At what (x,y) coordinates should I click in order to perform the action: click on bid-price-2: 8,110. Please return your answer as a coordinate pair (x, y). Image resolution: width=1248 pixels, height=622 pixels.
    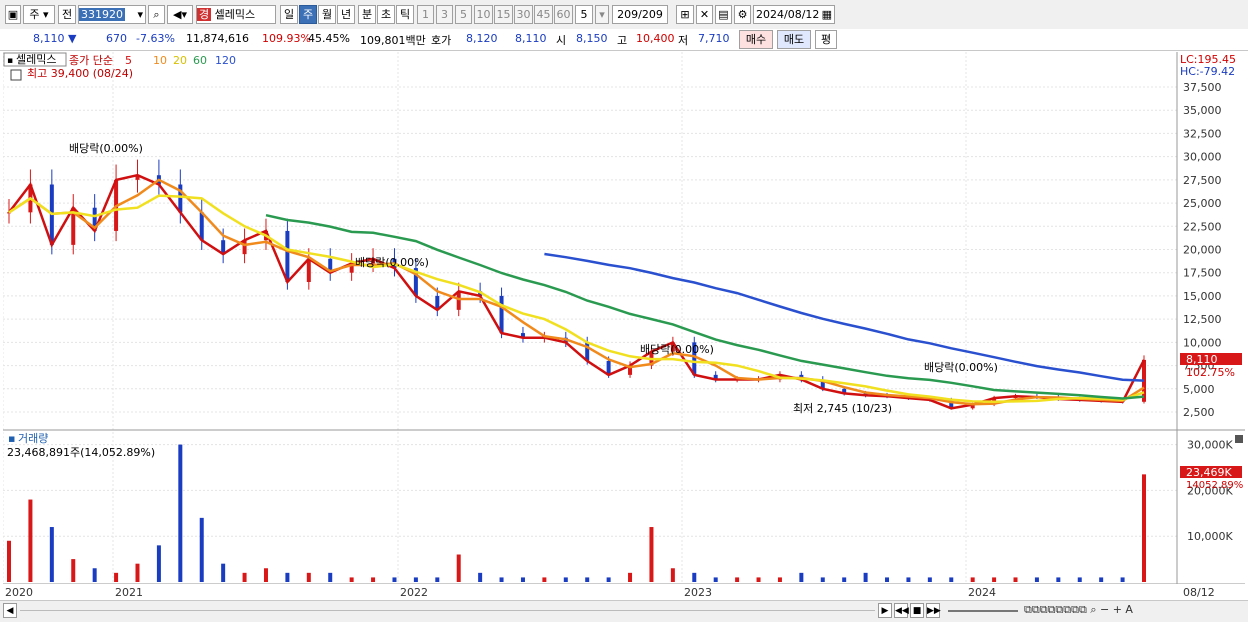
    Looking at the image, I should click on (531, 38).